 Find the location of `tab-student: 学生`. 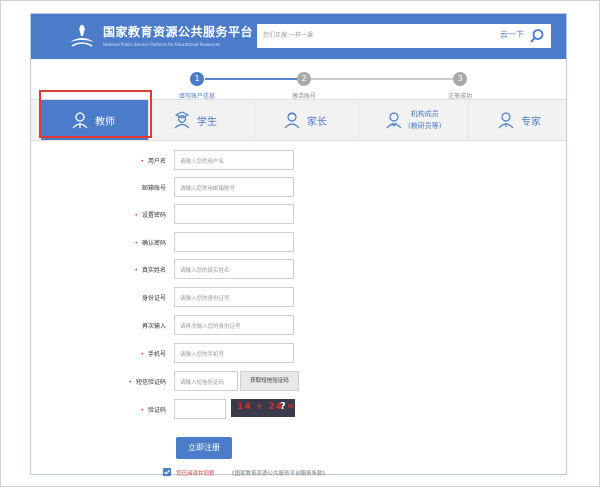

tab-student: 学生 is located at coordinates (202, 120).